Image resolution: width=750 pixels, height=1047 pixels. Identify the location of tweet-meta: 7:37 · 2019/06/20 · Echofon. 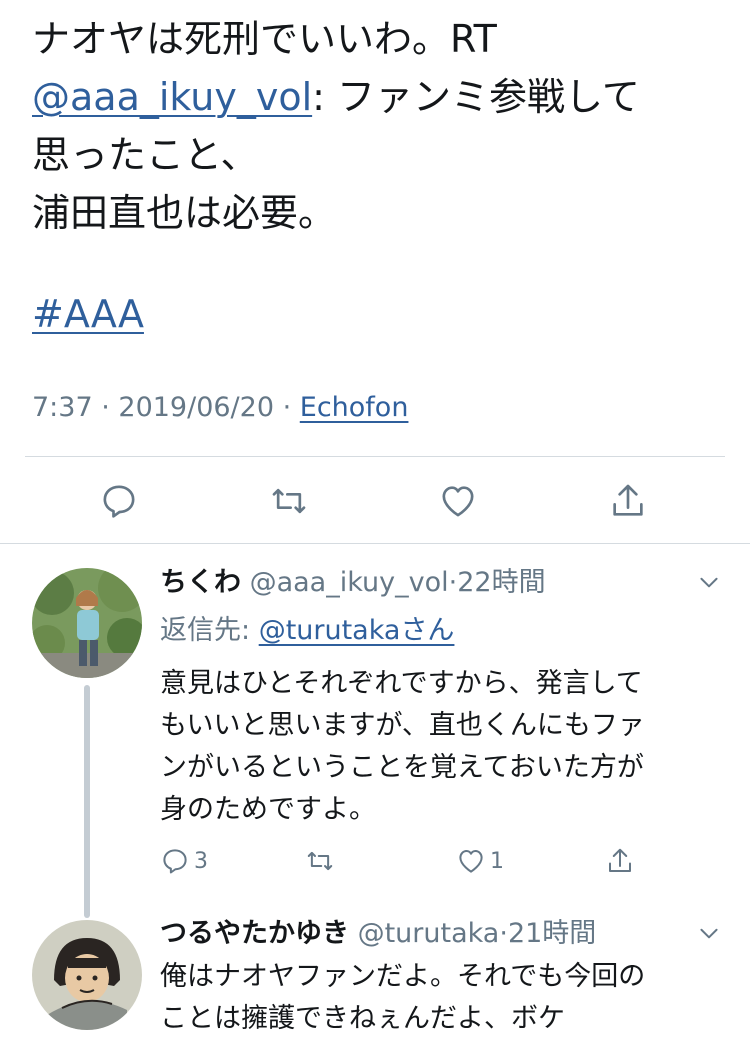
(220, 408).